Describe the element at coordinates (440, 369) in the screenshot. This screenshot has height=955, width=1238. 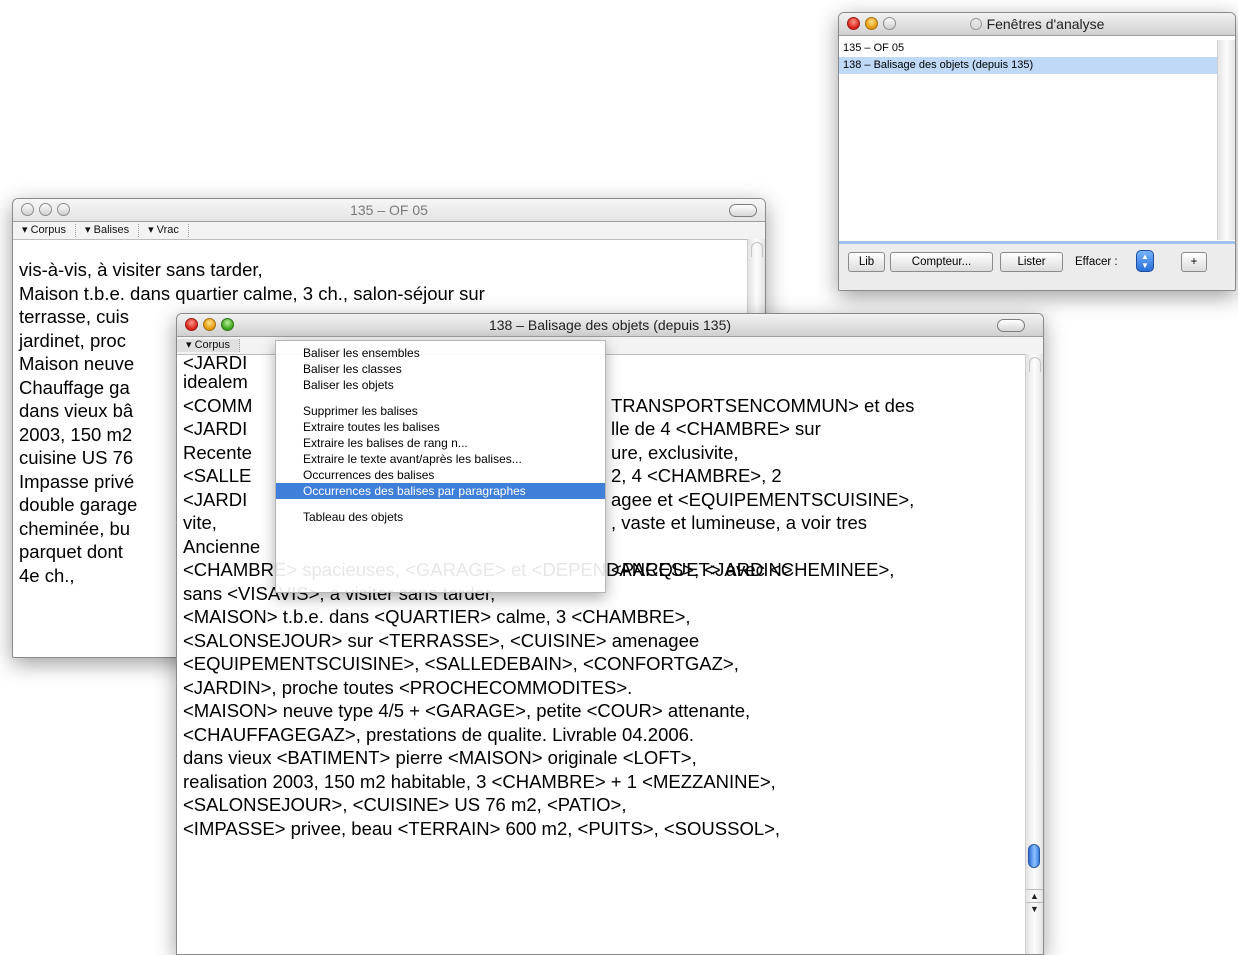
I see `menu-item-baliser-classes: Baliser les classes` at that location.